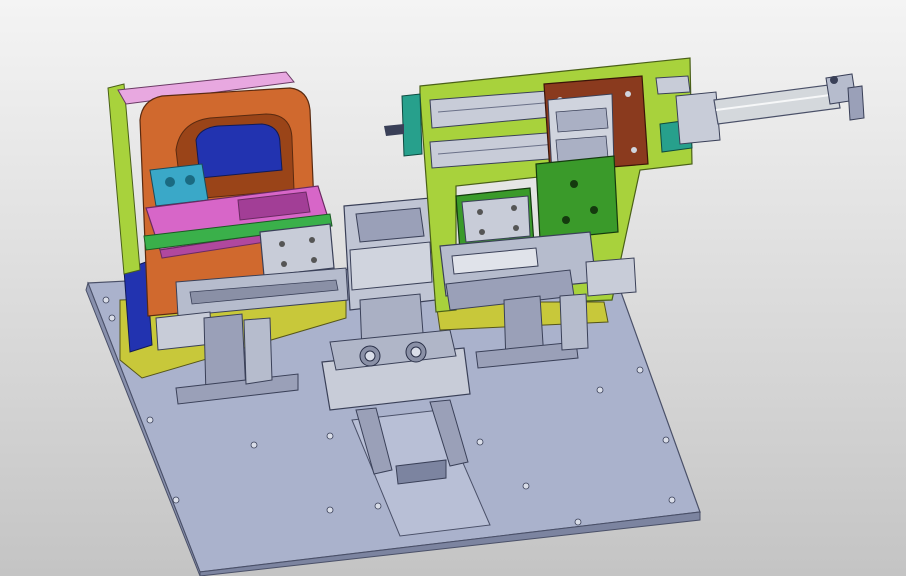 This screenshot has height=576, width=906. Describe the element at coordinates (760, 113) in the screenshot. I see `pneumatic-cylinder` at that location.